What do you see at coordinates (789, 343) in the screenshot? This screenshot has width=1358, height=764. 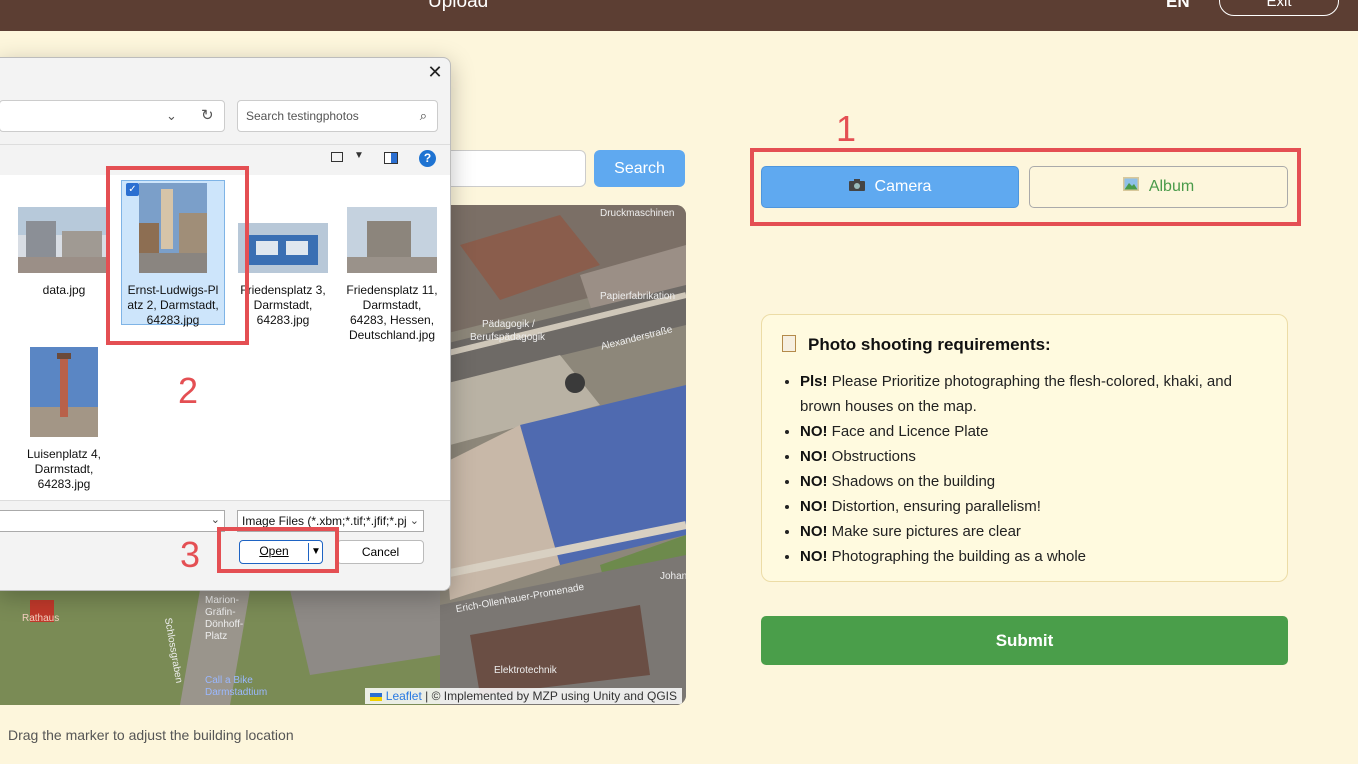 I see `clipboard-icon` at bounding box center [789, 343].